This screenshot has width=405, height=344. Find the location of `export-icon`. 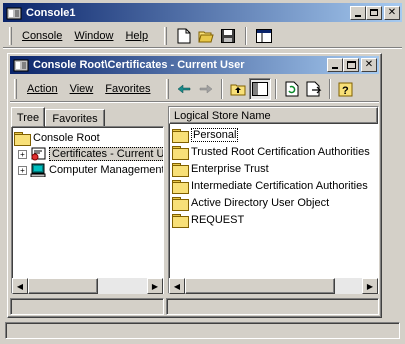

export-icon is located at coordinates (314, 88).